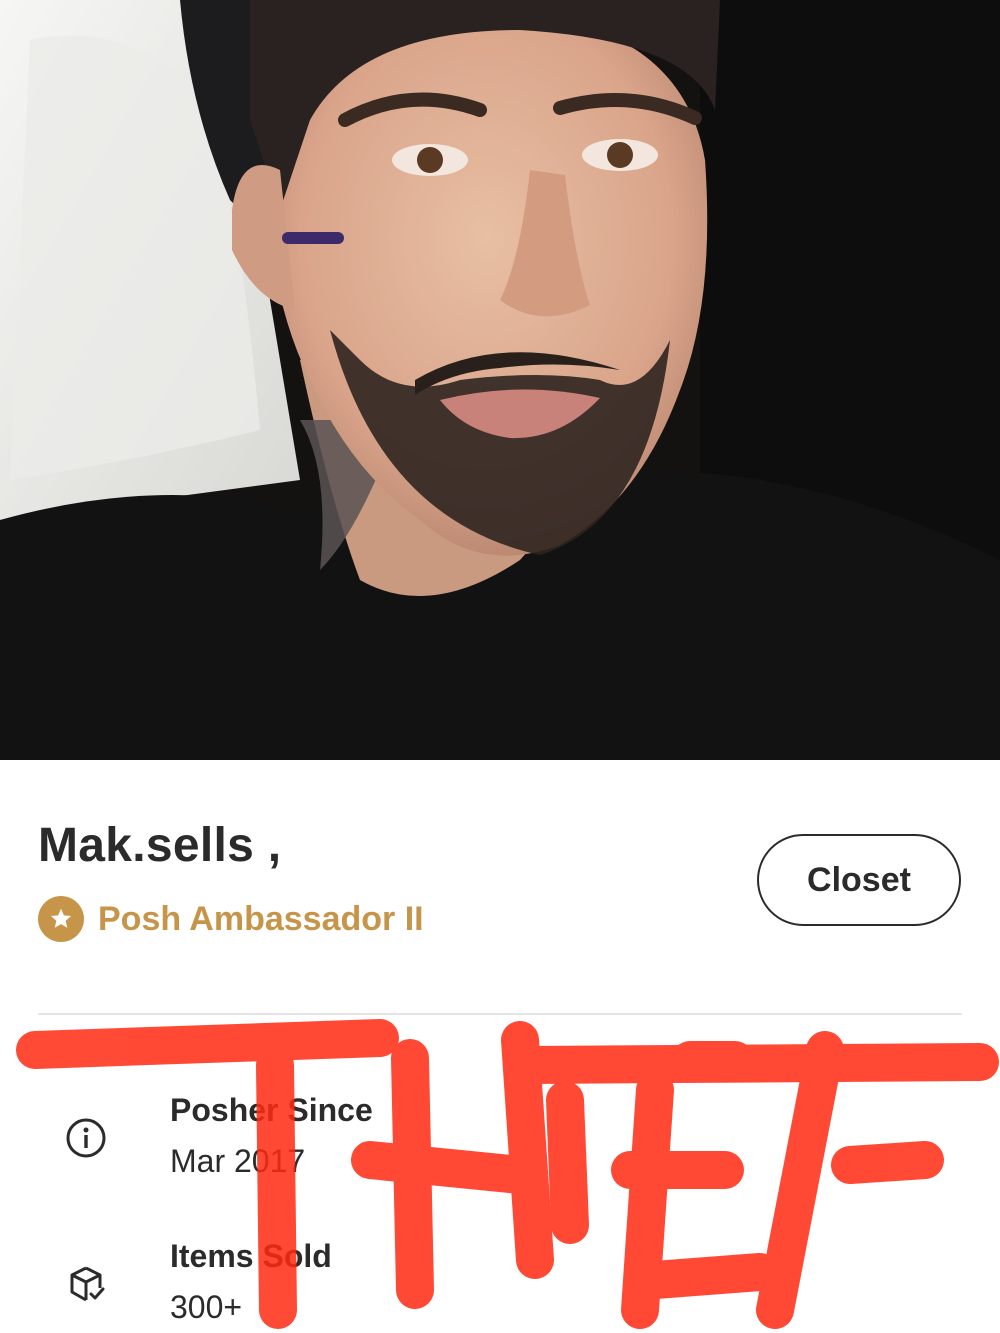 Image resolution: width=1000 pixels, height=1333 pixels. What do you see at coordinates (160, 845) in the screenshot?
I see `username: Mak.sells ,` at bounding box center [160, 845].